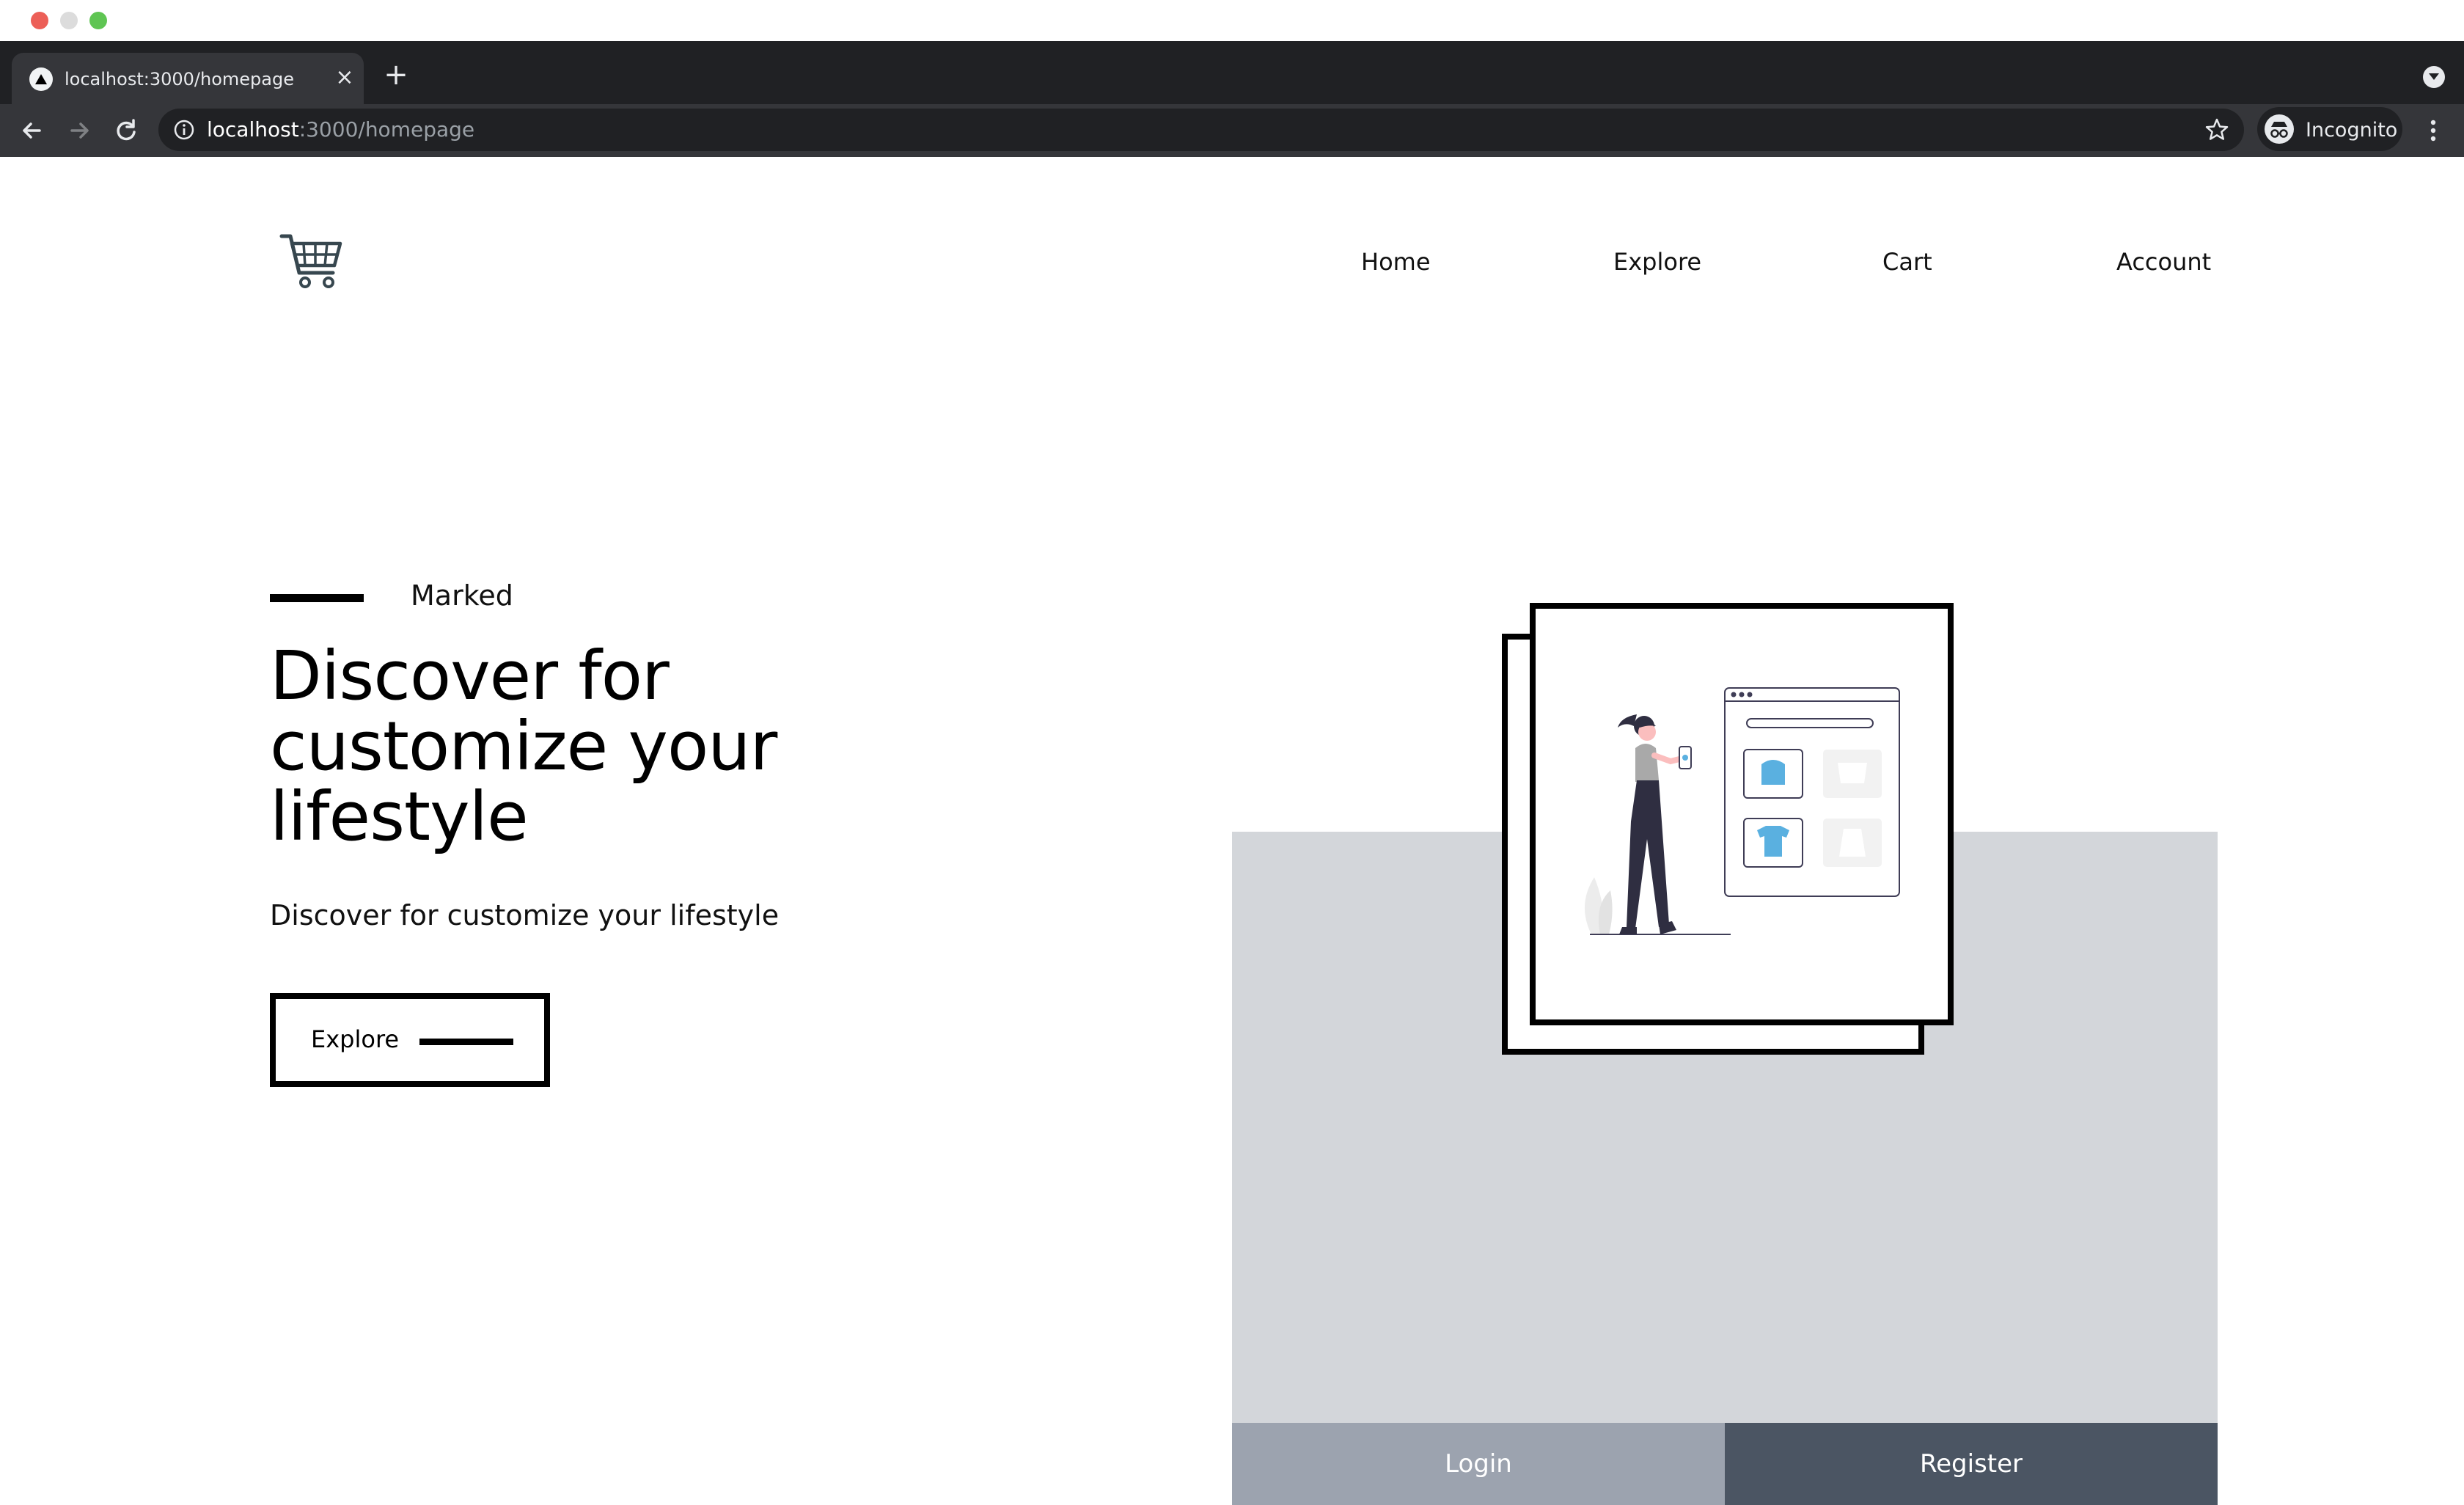 This screenshot has width=2464, height=1505. I want to click on incognito-profile-button: Incognito, so click(2329, 129).